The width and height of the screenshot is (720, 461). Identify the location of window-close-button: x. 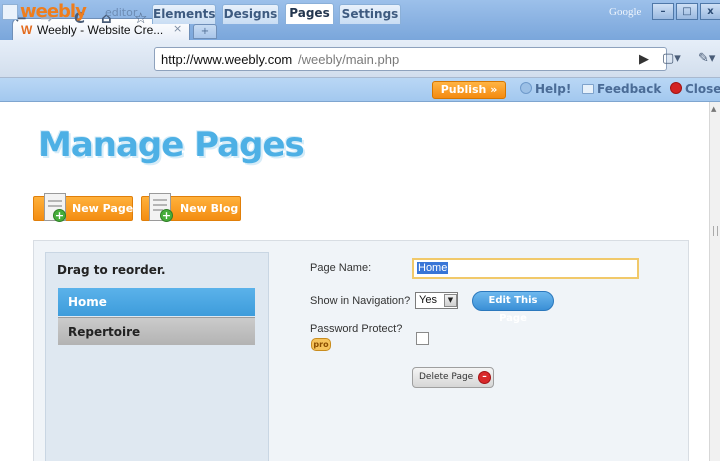
(710, 11).